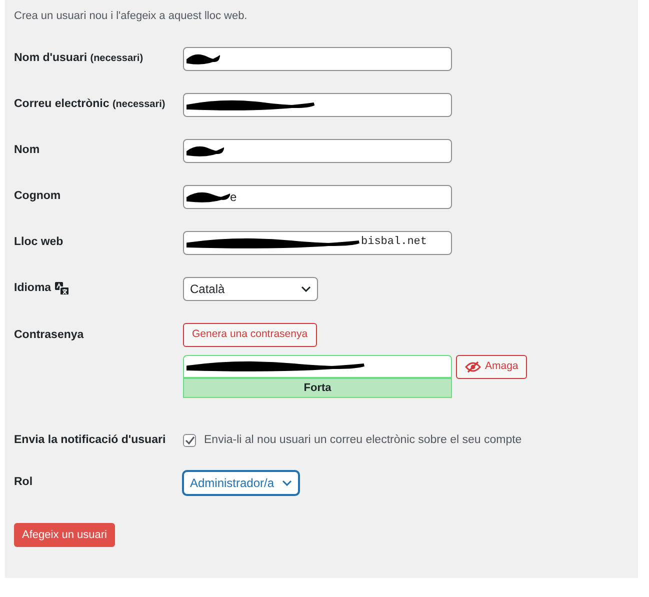 Image resolution: width=649 pixels, height=597 pixels. Describe the element at coordinates (250, 334) in the screenshot. I see `generate-password-button: Genera una contrasenya` at that location.